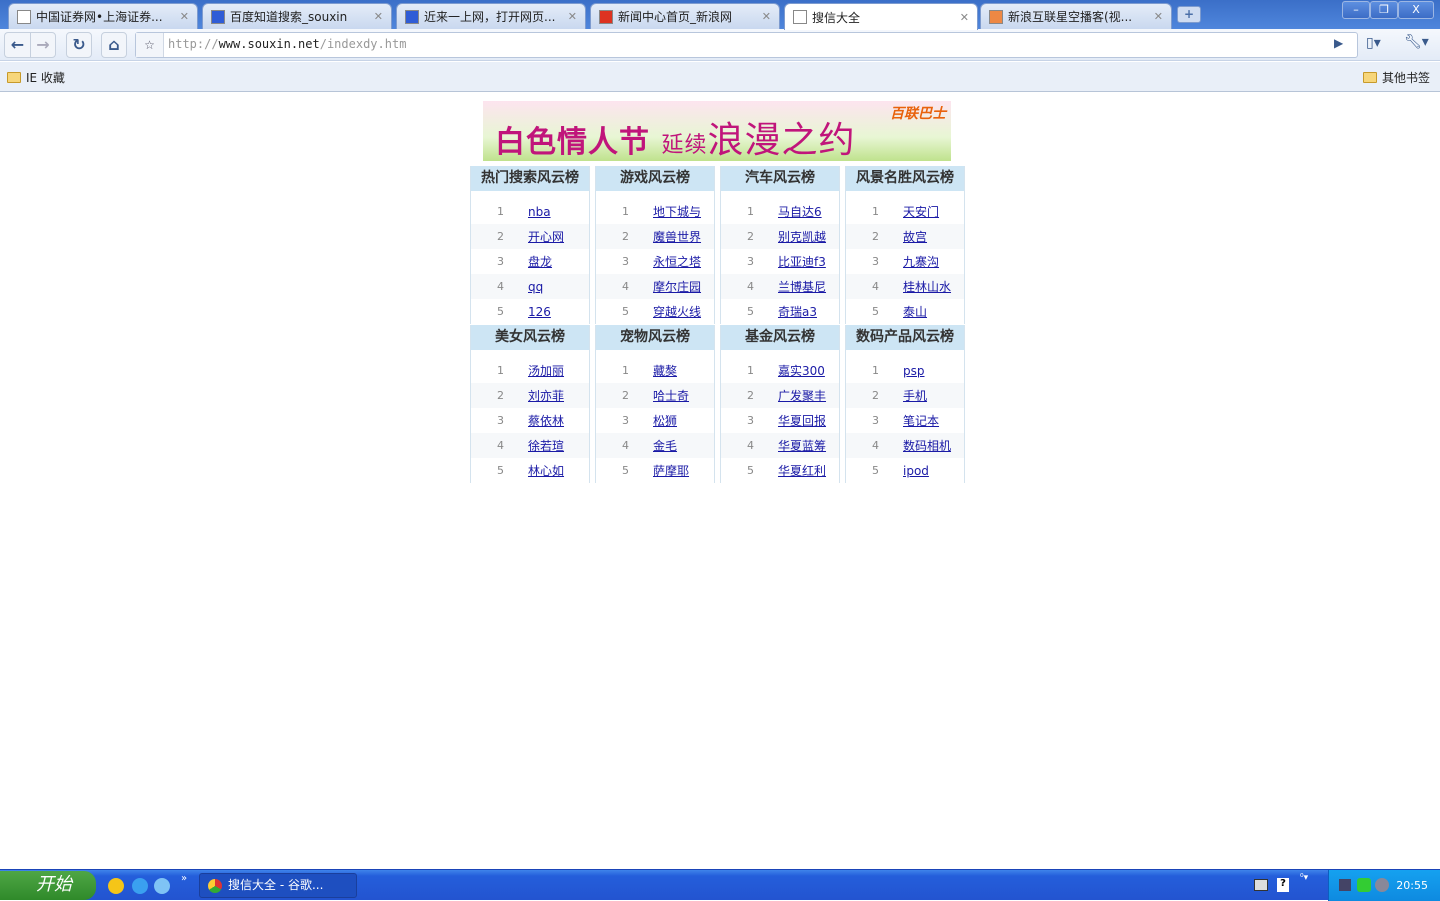 The image size is (1440, 901). I want to click on keyword-link: 笔记本, so click(921, 420).